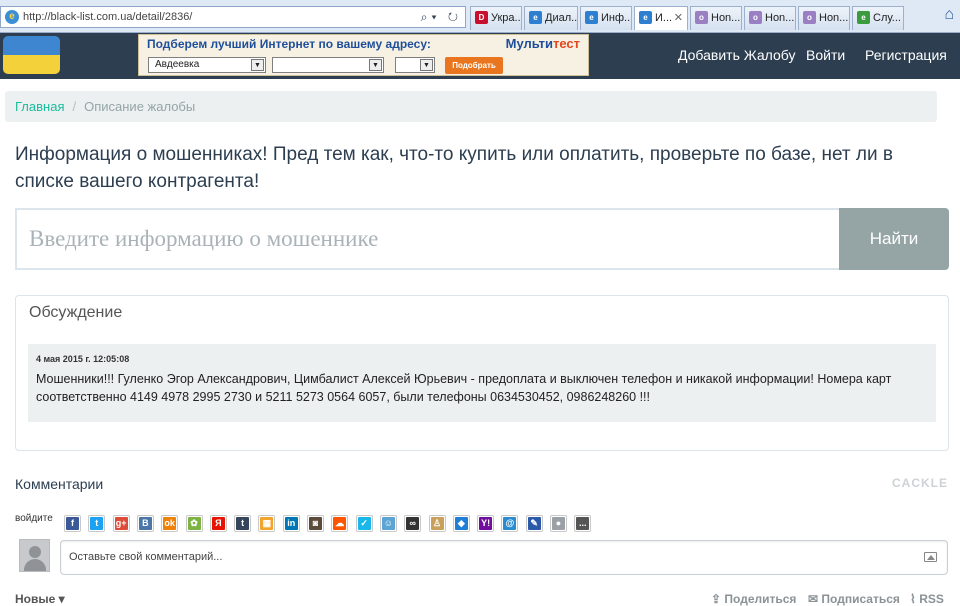  I want to click on anonymous-icon: ●, so click(558, 523).